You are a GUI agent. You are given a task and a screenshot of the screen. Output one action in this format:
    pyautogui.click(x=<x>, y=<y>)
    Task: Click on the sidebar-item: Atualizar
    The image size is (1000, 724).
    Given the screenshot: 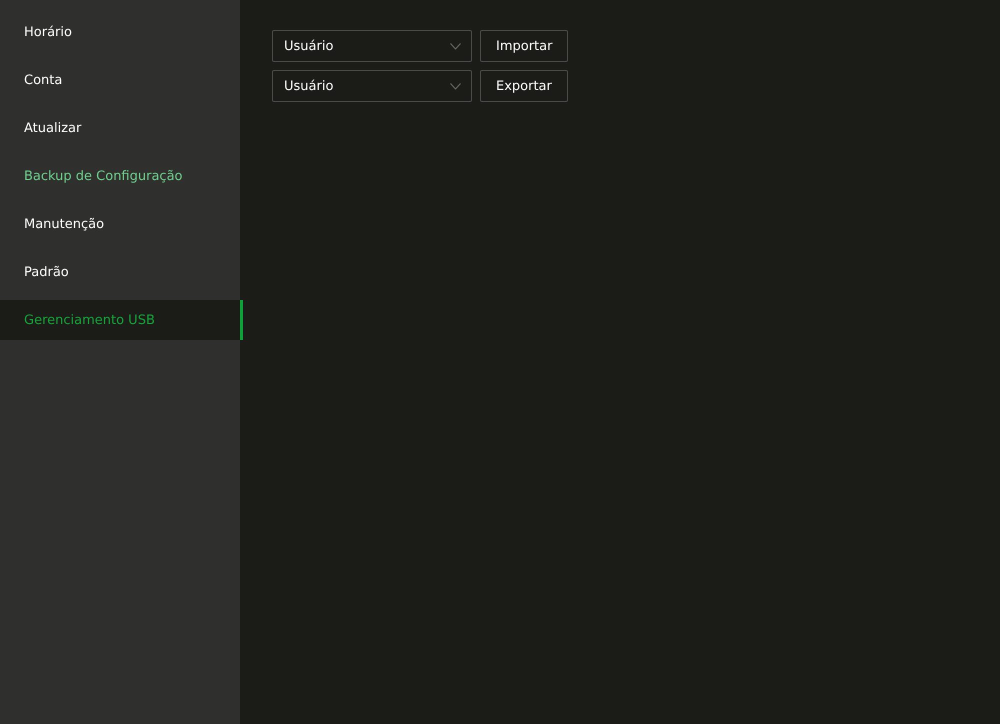 What is the action you would take?
    pyautogui.click(x=121, y=128)
    